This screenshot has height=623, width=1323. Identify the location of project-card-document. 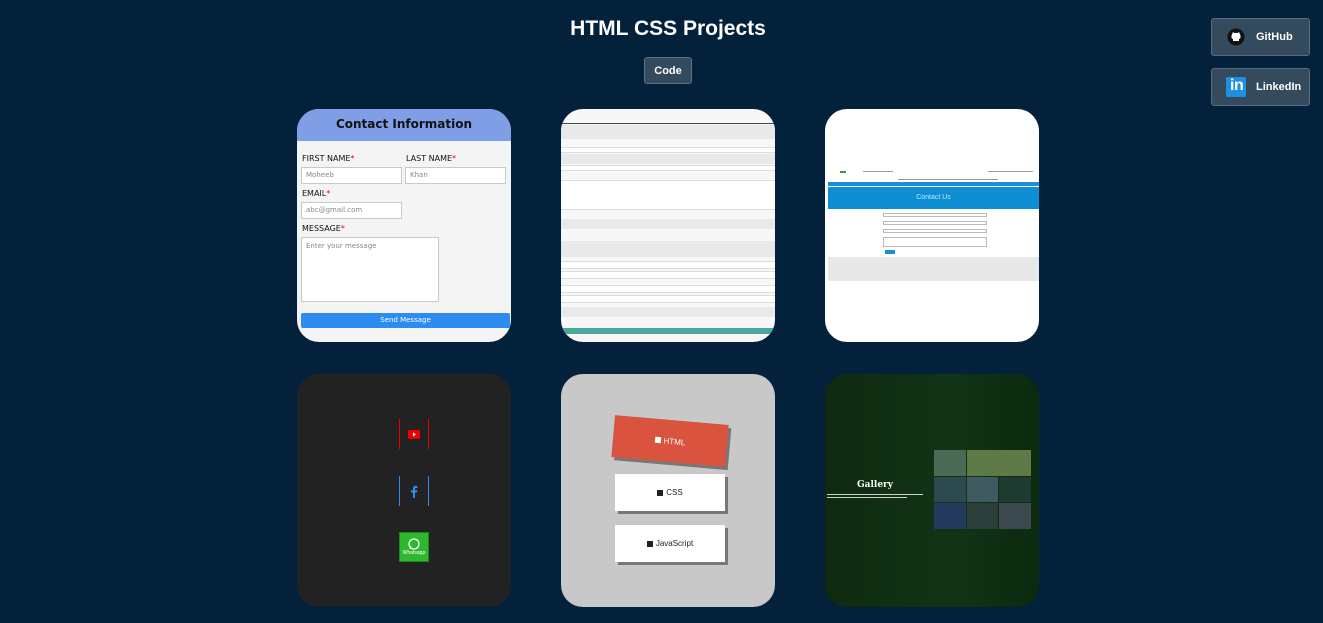
(668, 225).